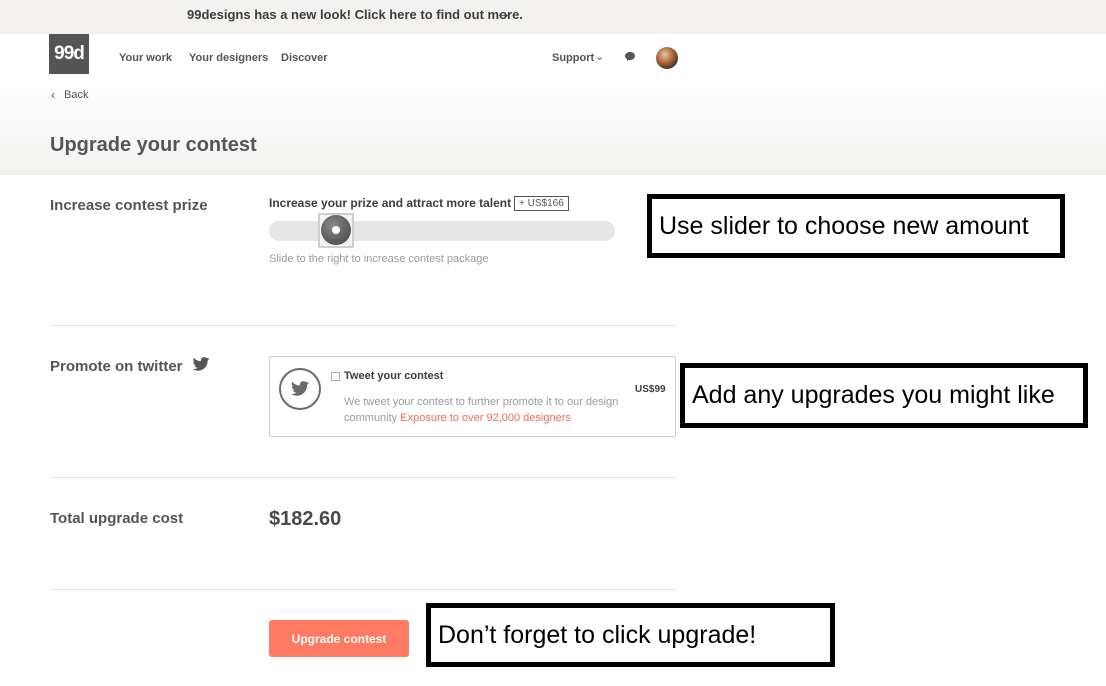  I want to click on chevron-left-icon: ‹, so click(53, 95).